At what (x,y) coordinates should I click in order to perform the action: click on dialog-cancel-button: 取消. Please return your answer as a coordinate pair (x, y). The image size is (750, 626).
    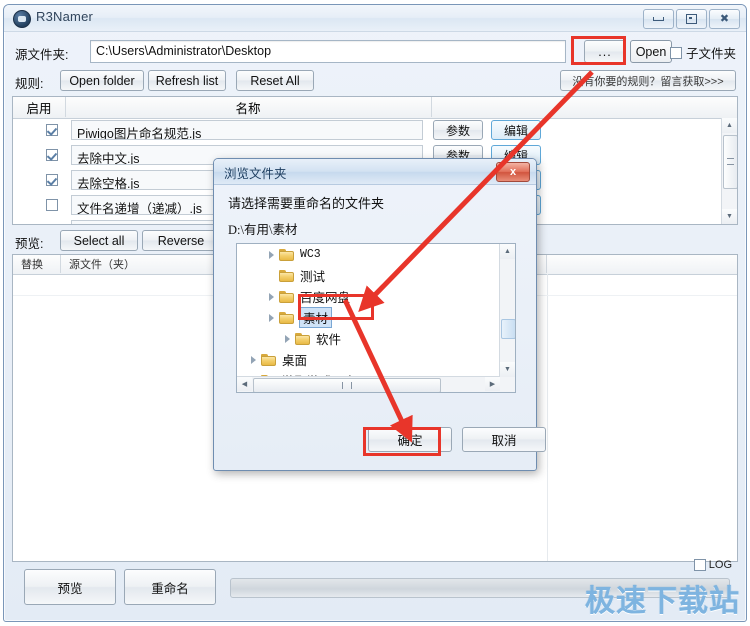
    Looking at the image, I should click on (504, 439).